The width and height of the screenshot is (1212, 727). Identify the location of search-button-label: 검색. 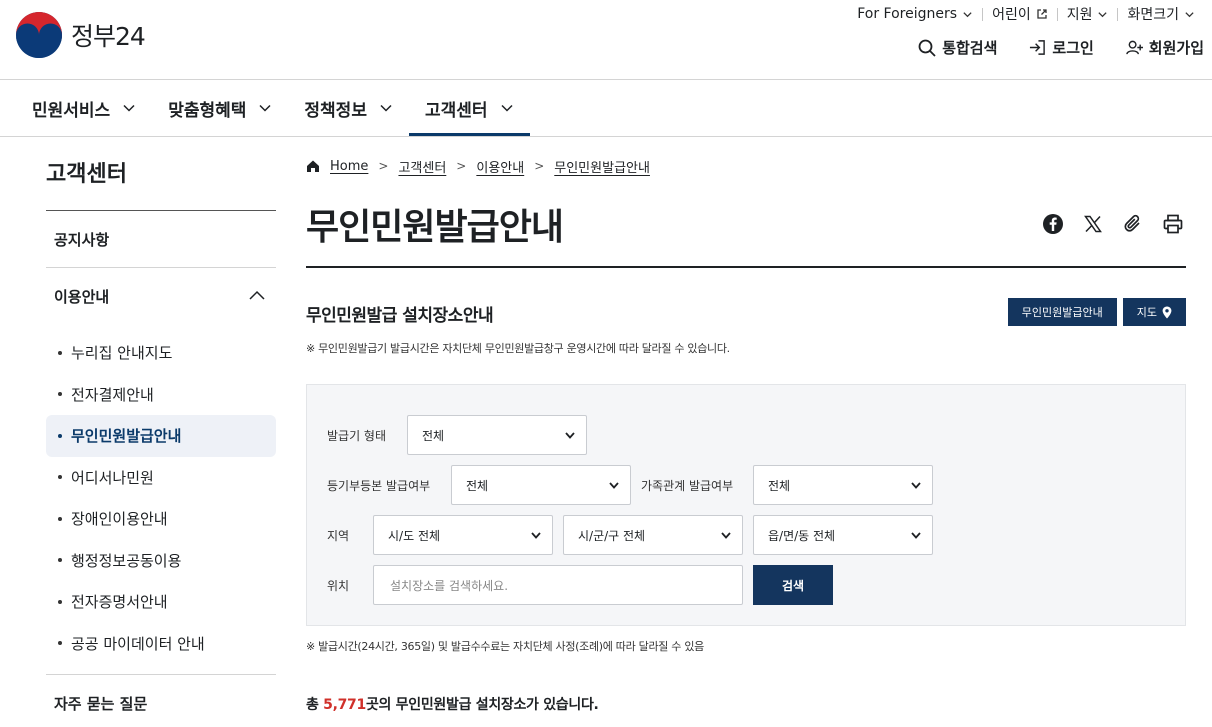
(793, 585).